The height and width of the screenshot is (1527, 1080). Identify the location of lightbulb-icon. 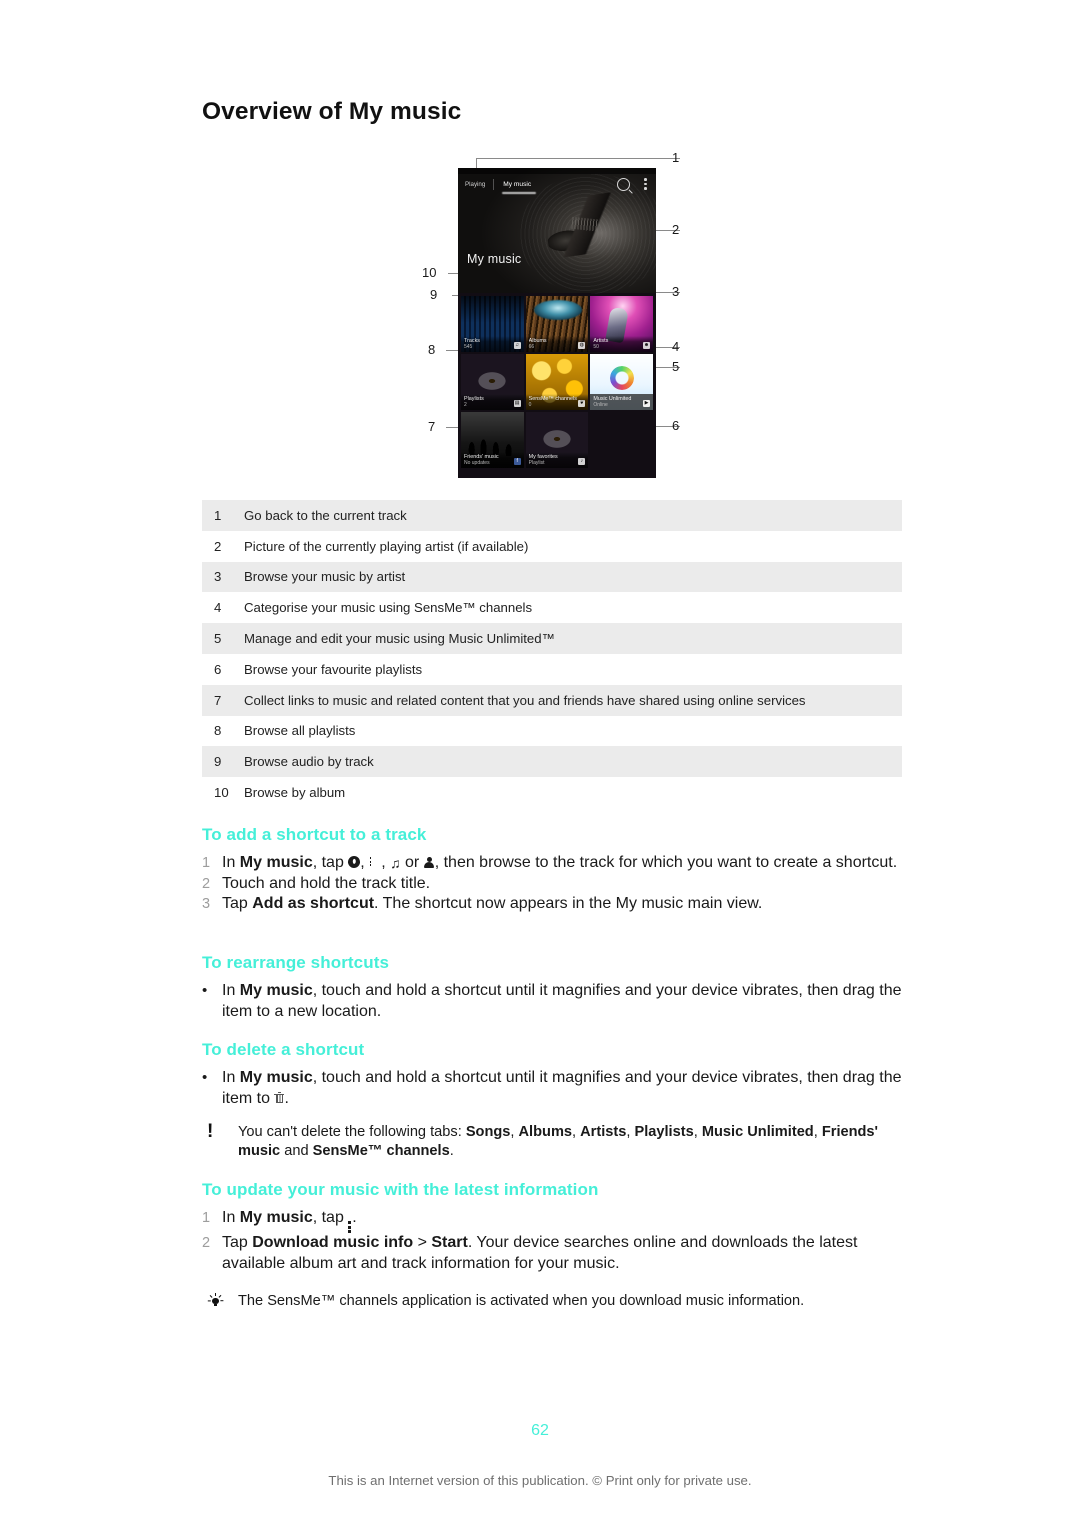
(220, 1303).